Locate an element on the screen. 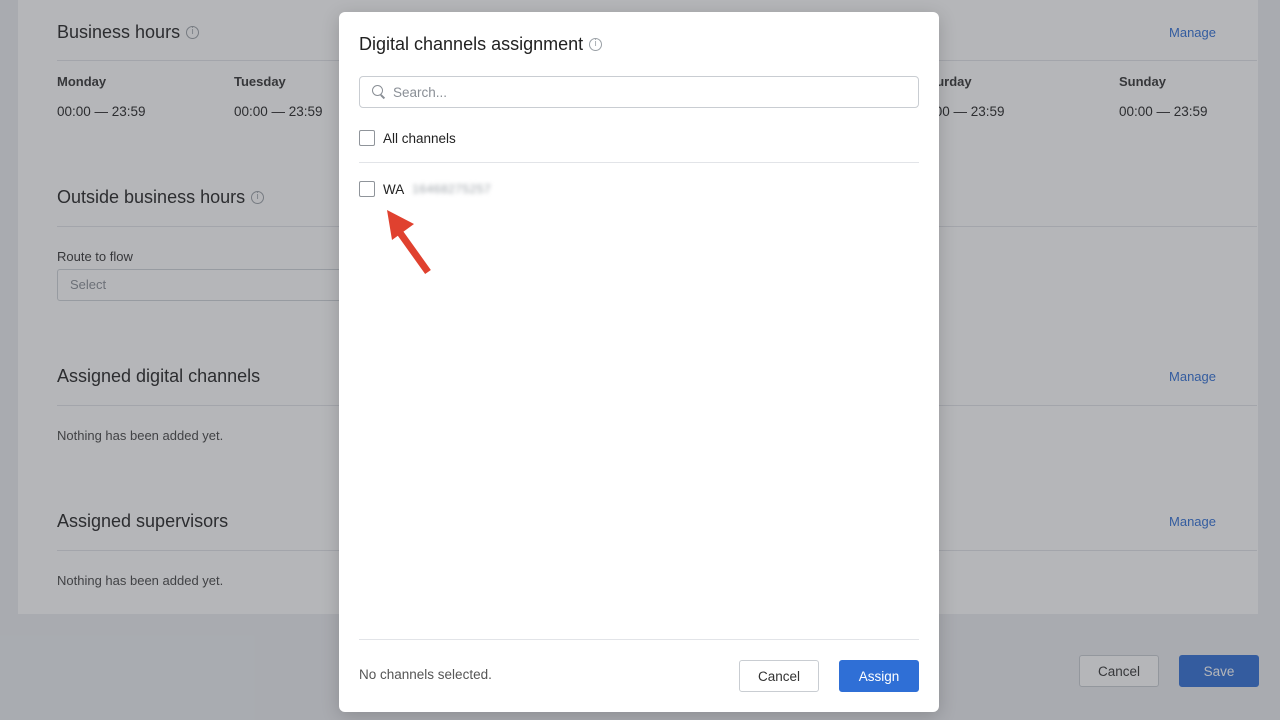  arrow-shaft is located at coordinates (413, 251).